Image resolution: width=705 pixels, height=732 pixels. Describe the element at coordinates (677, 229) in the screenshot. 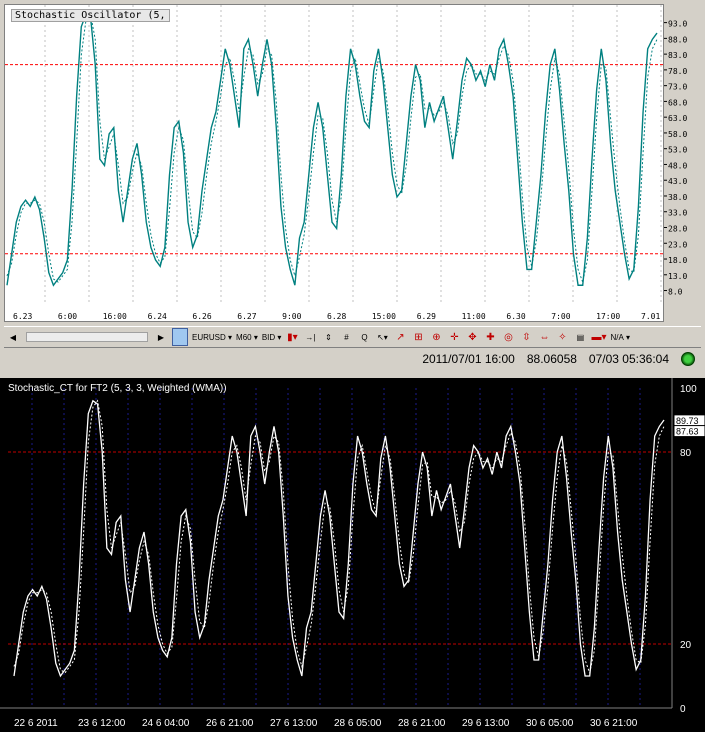

I see `top-y-tick-label: 28.0` at that location.